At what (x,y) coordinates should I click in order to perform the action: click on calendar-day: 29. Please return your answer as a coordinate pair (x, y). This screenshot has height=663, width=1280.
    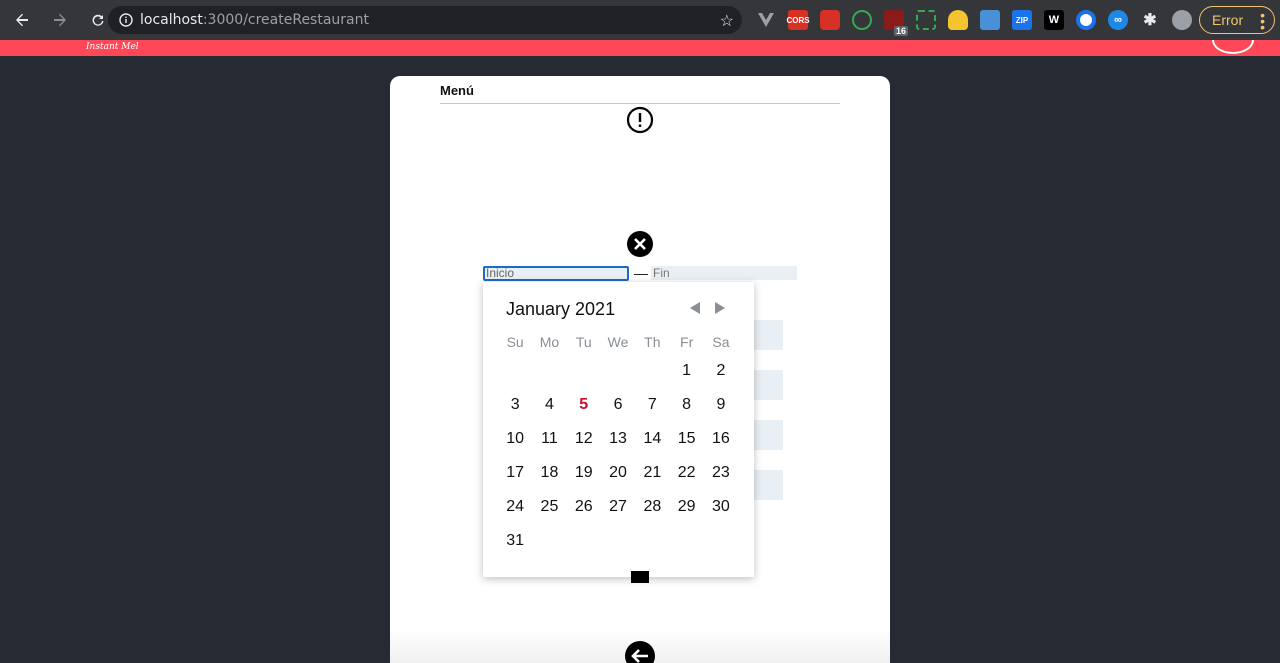
    Looking at the image, I should click on (686, 507).